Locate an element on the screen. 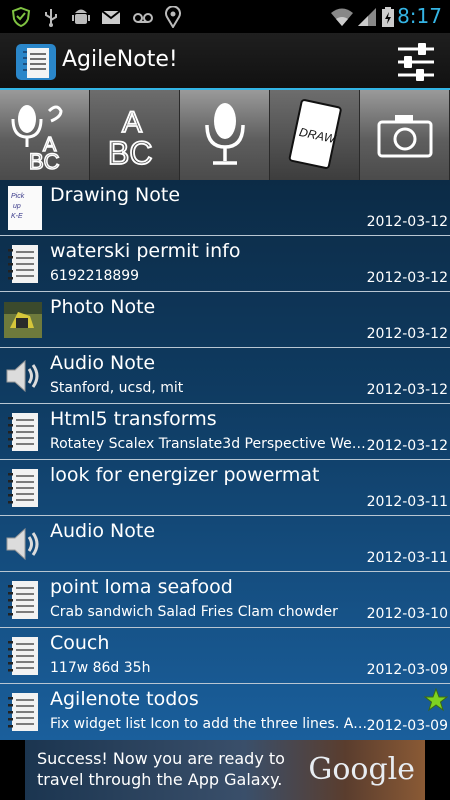 This screenshot has height=800, width=450. voicemail-icon is located at coordinates (143, 18).